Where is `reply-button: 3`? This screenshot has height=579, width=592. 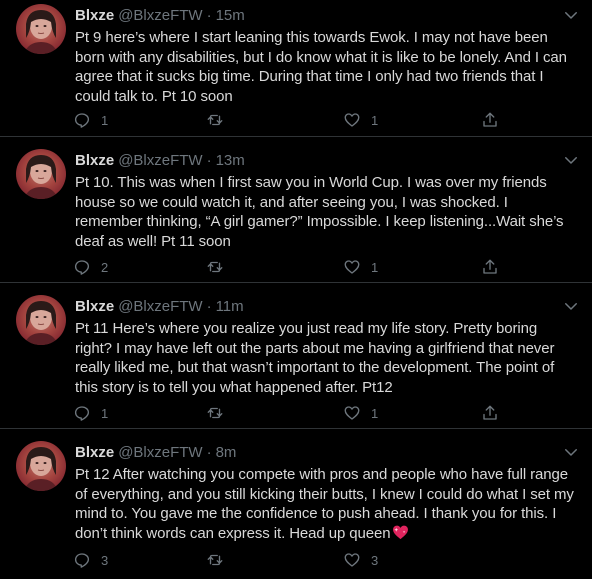
reply-button: 3 is located at coordinates (90, 560).